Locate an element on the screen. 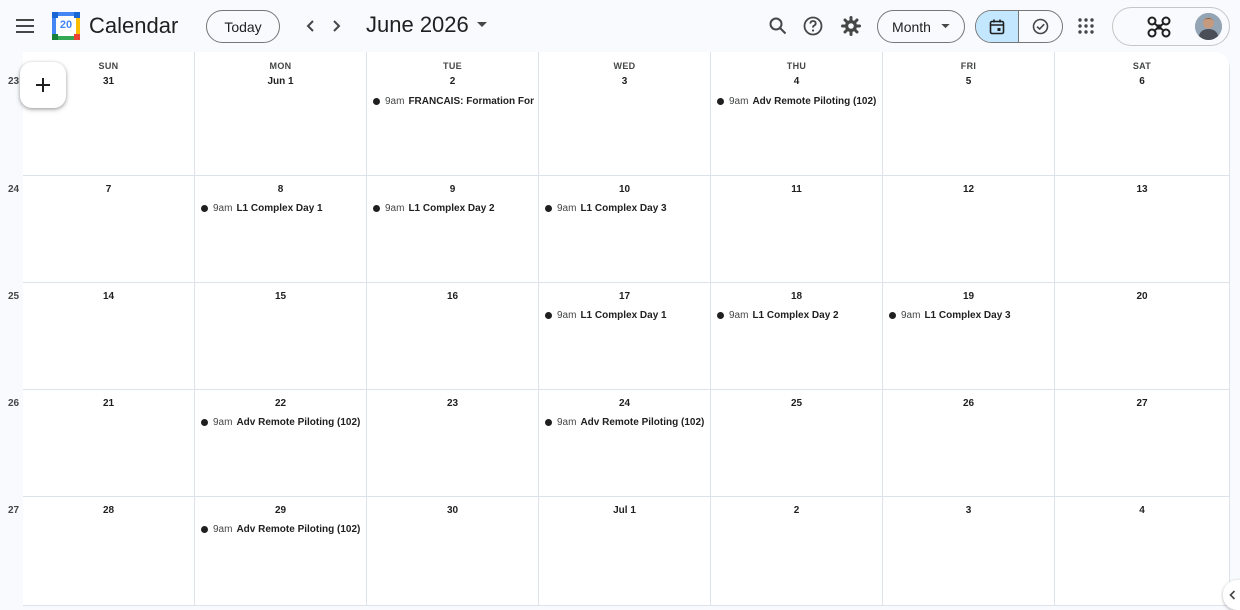 The height and width of the screenshot is (610, 1240). calendar-view-button is located at coordinates (998, 26).